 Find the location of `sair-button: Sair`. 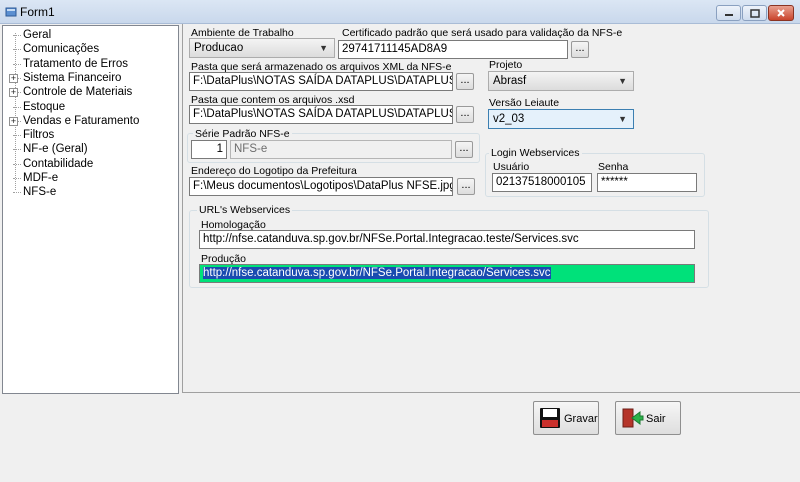

sair-button: Sair is located at coordinates (648, 418).